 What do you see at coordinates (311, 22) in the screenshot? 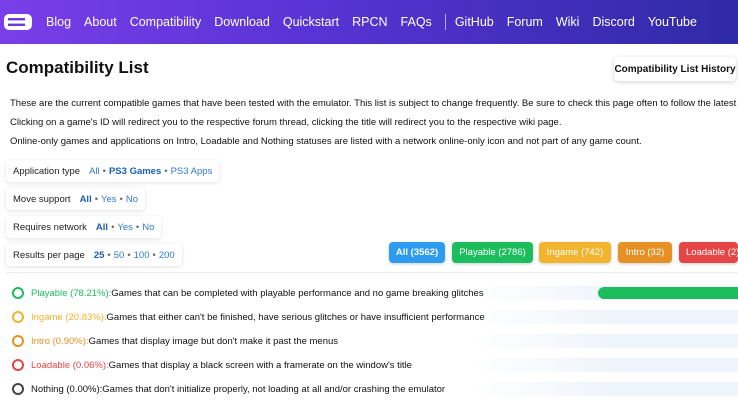
I see `nav-link-quickstart: Quickstart` at bounding box center [311, 22].